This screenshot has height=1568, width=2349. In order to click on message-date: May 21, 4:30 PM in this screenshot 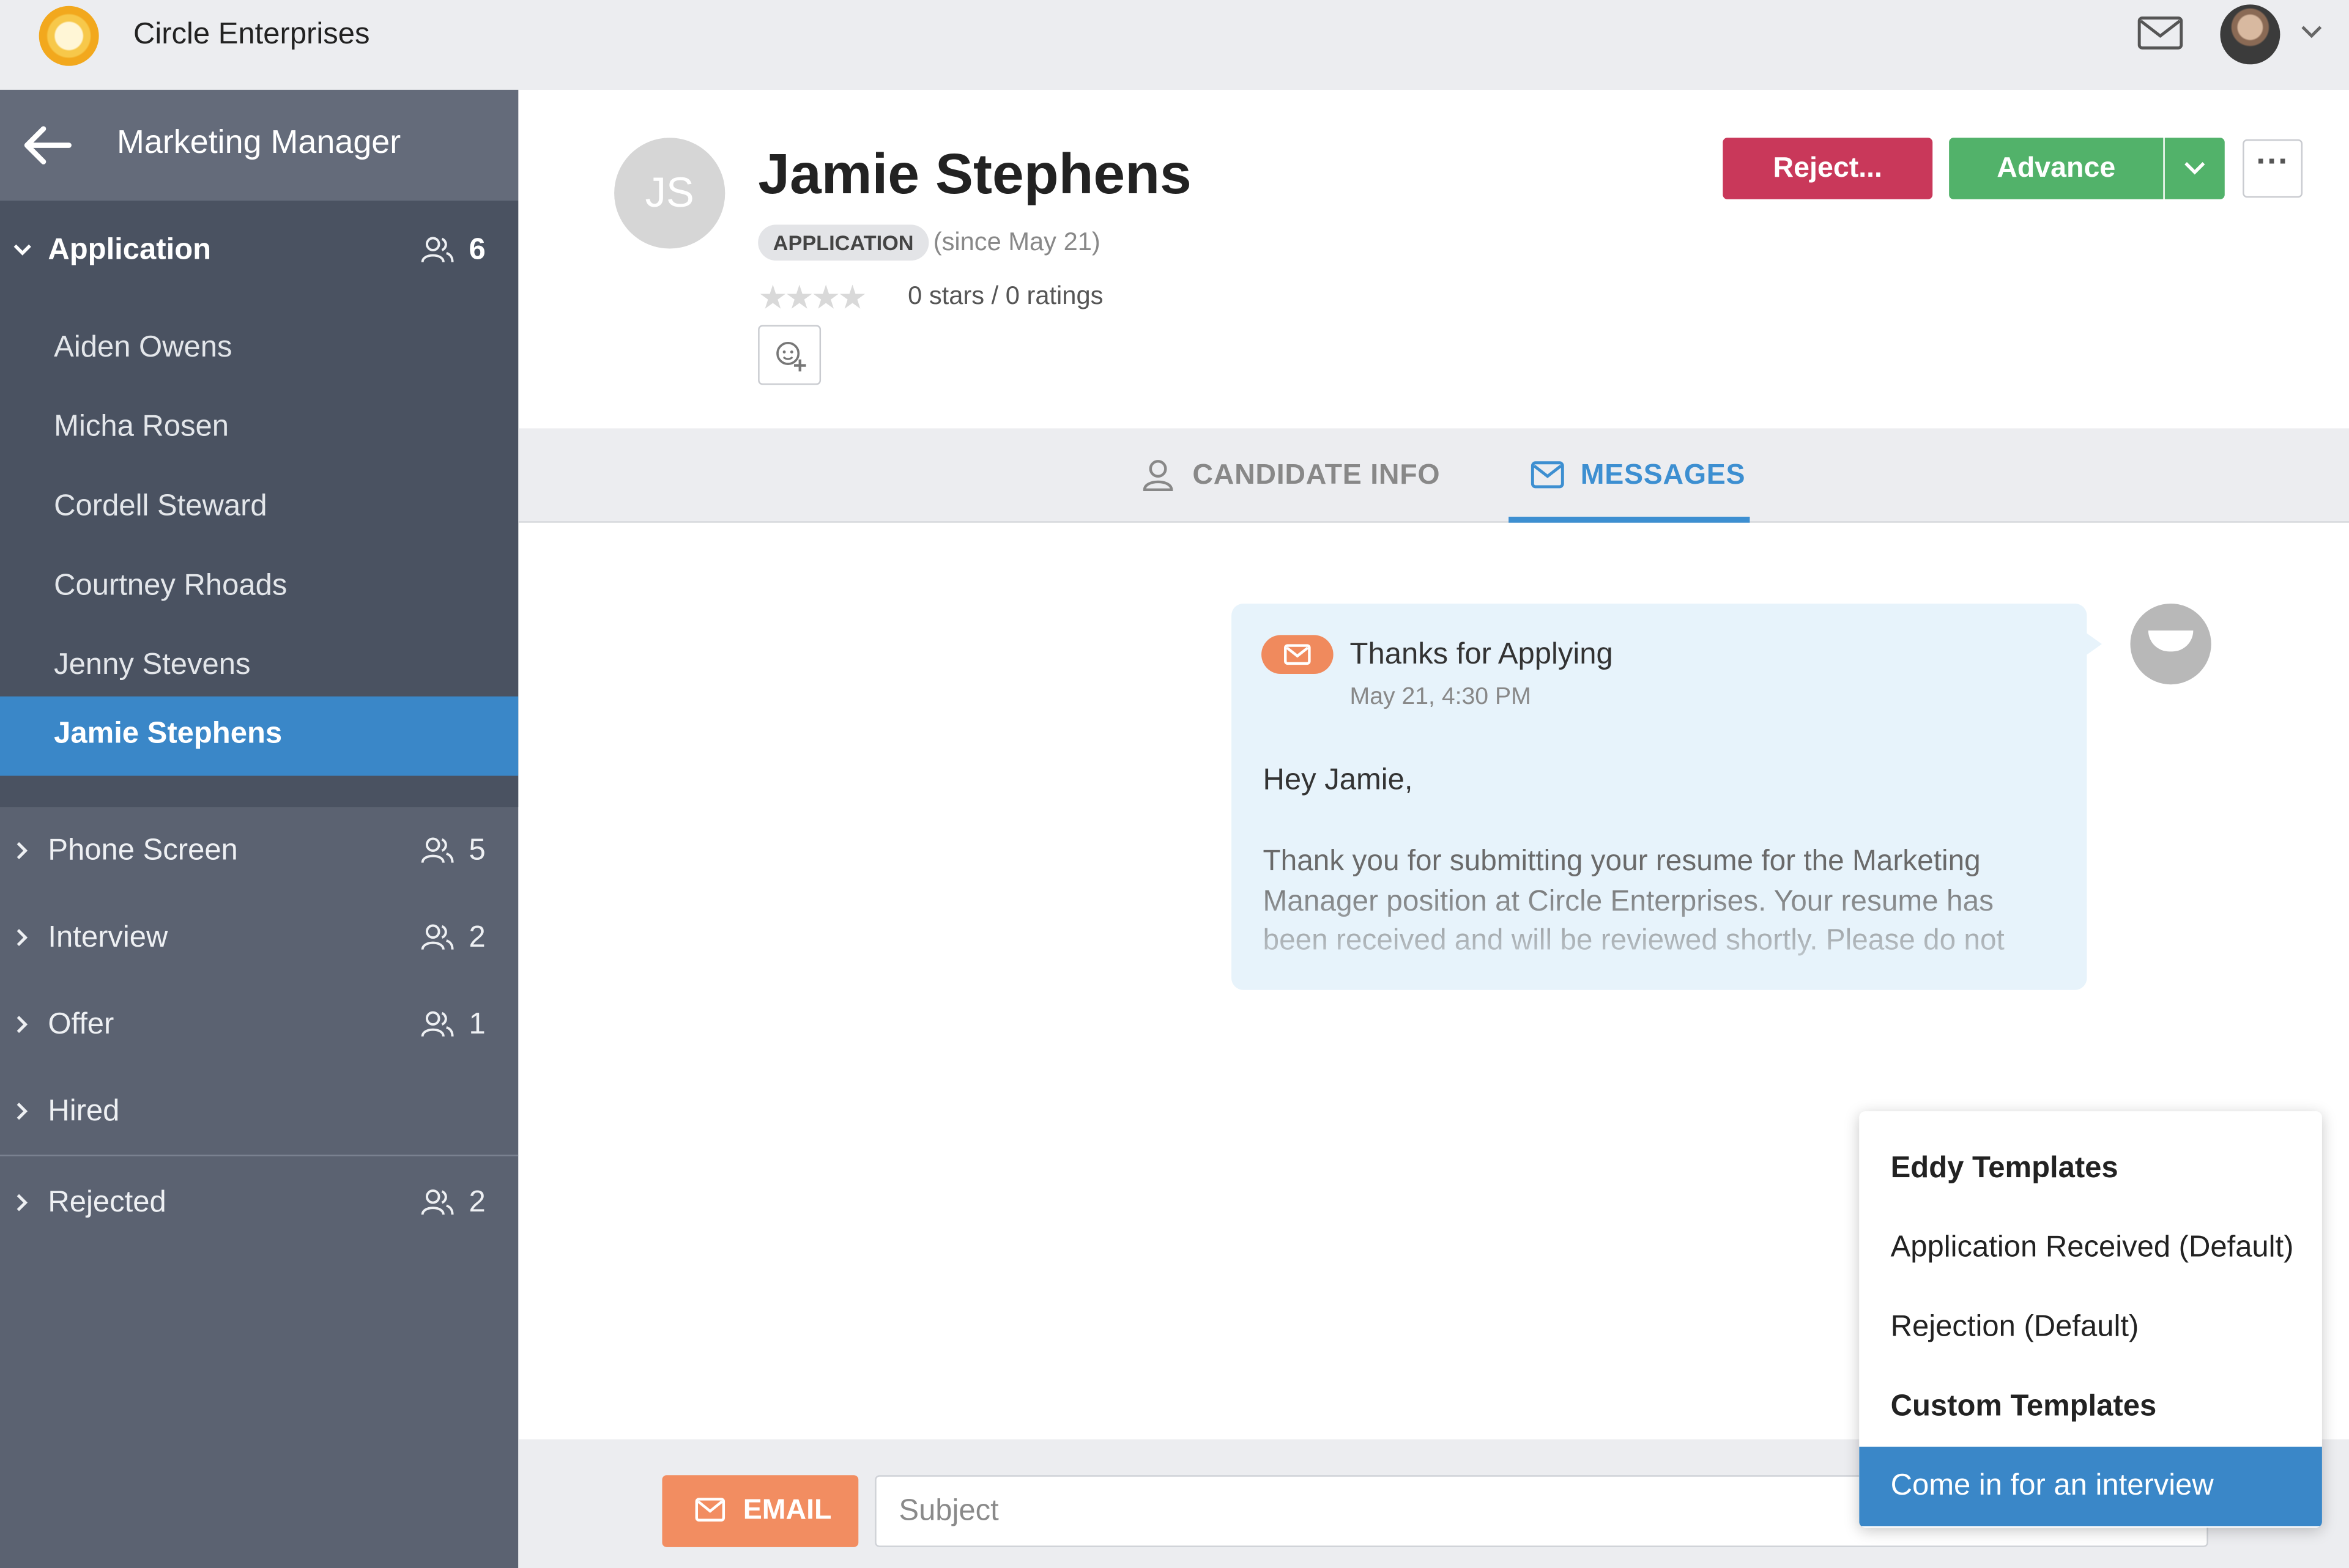, I will do `click(1440, 697)`.